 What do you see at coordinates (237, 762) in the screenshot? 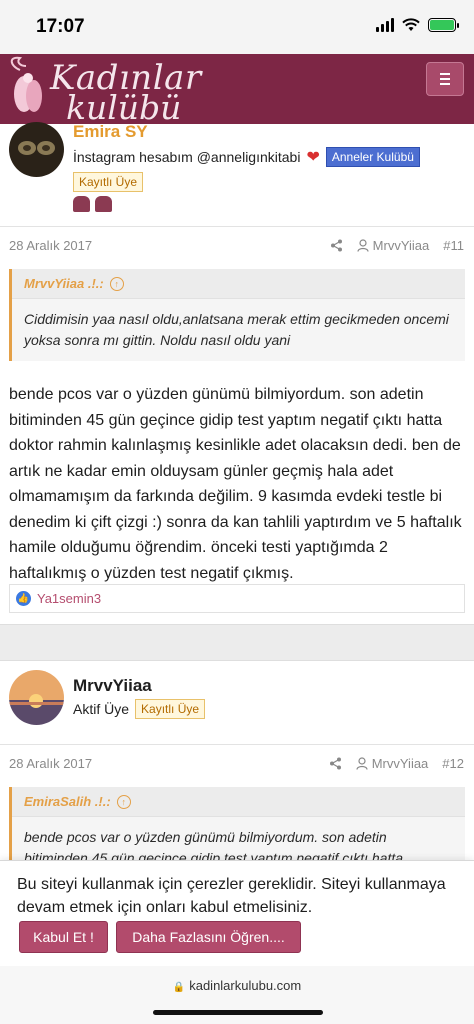
I see `post-meta-row: 28 Aralık 2017 MrvvYiiaa #12` at bounding box center [237, 762].